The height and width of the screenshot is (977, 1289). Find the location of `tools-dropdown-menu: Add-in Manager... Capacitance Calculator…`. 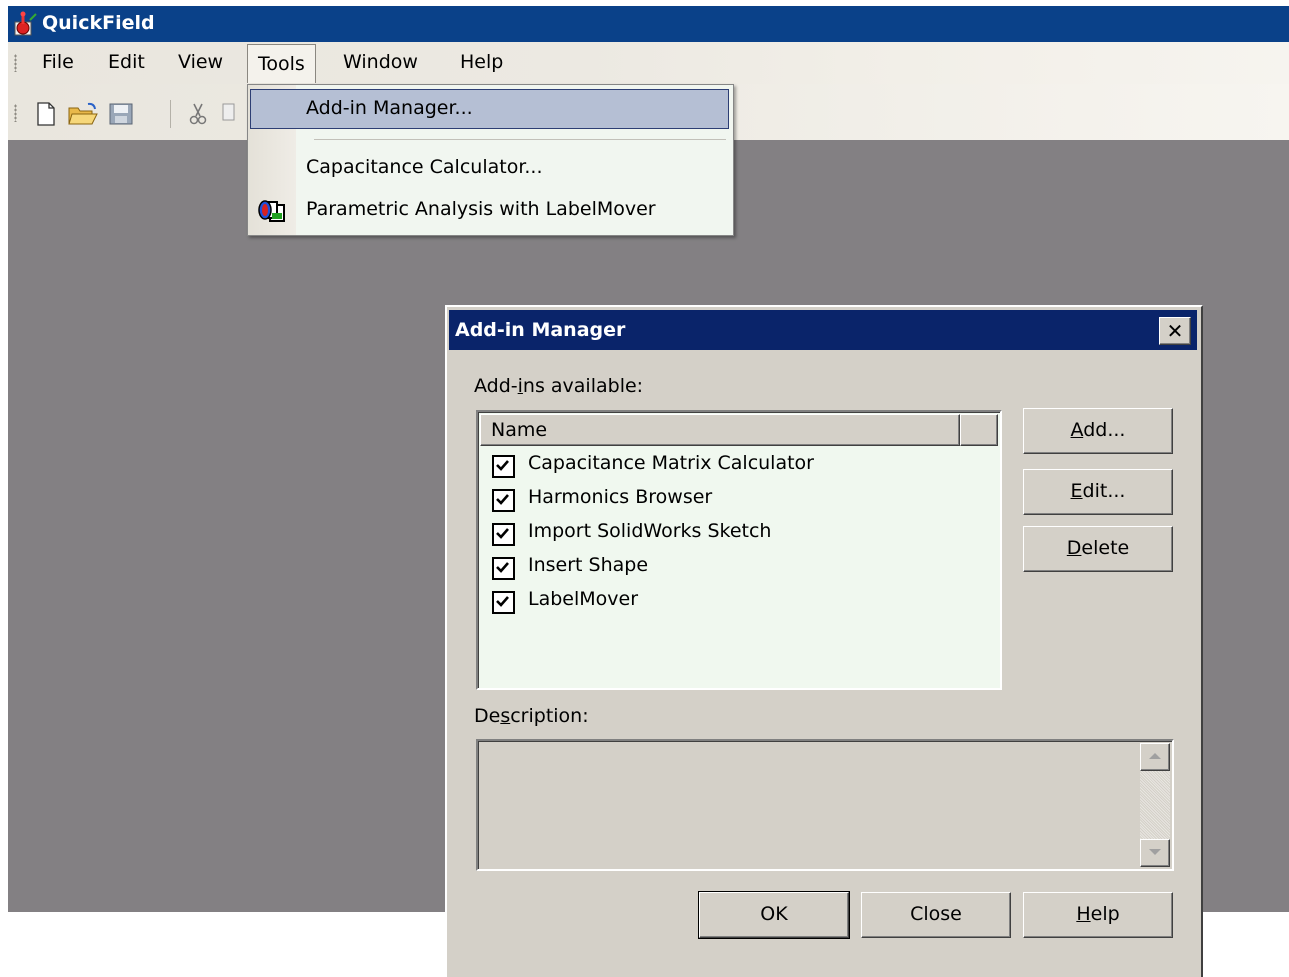

tools-dropdown-menu: Add-in Manager... Capacitance Calculator… is located at coordinates (490, 160).